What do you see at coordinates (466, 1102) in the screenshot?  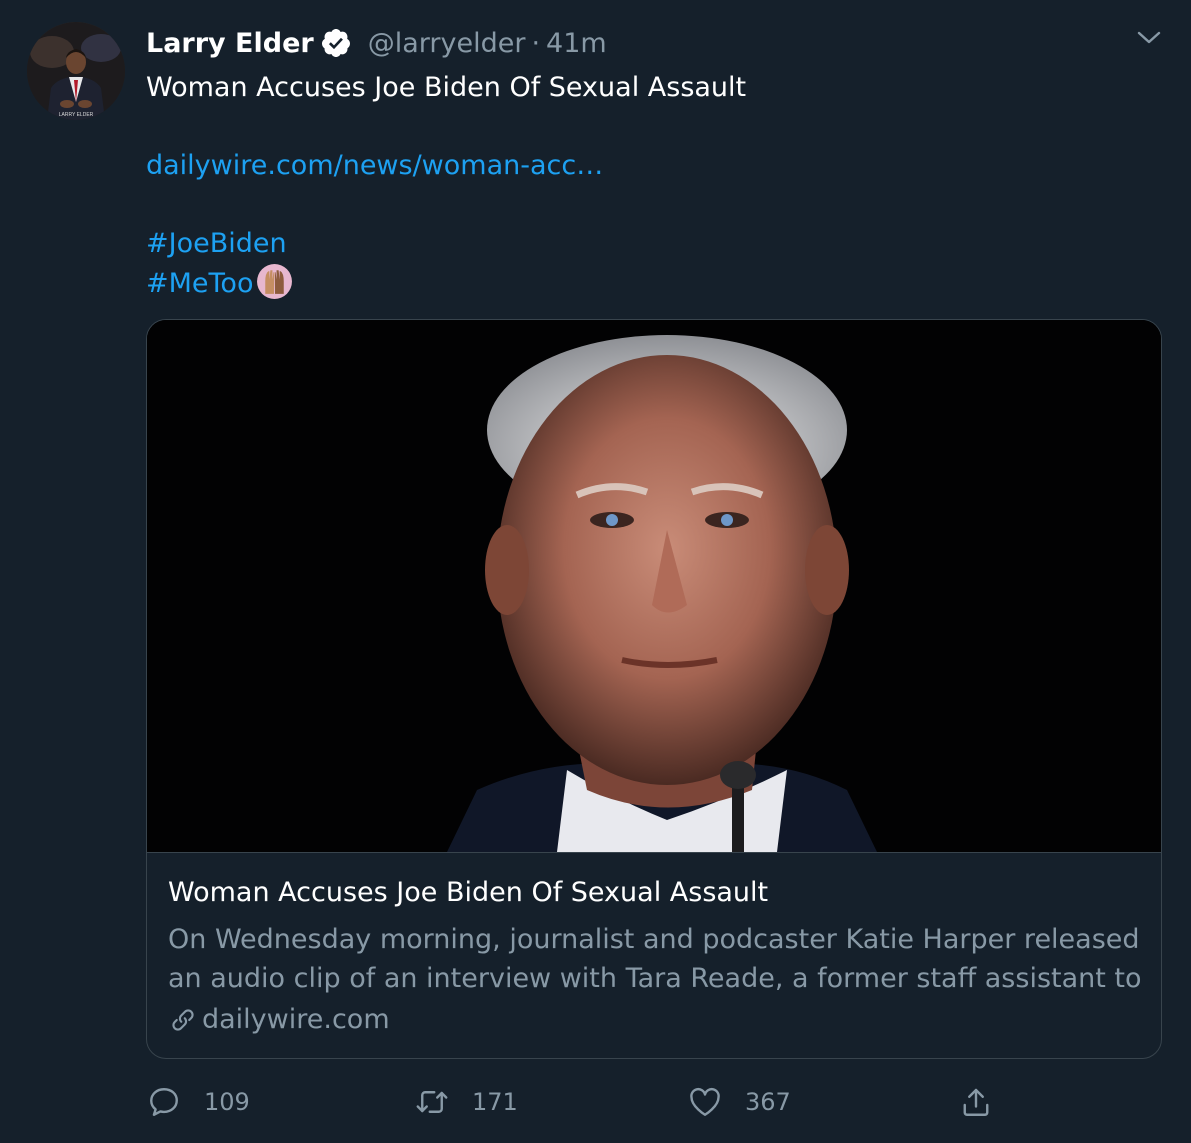 I see `retweet-button: 171` at bounding box center [466, 1102].